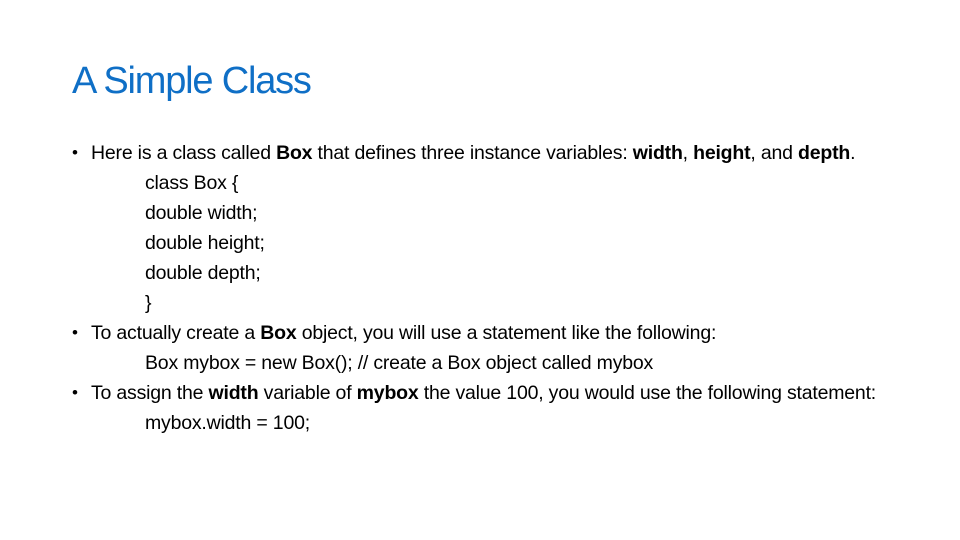 Image resolution: width=960 pixels, height=540 pixels. I want to click on code-line: double depth;, so click(203, 273).